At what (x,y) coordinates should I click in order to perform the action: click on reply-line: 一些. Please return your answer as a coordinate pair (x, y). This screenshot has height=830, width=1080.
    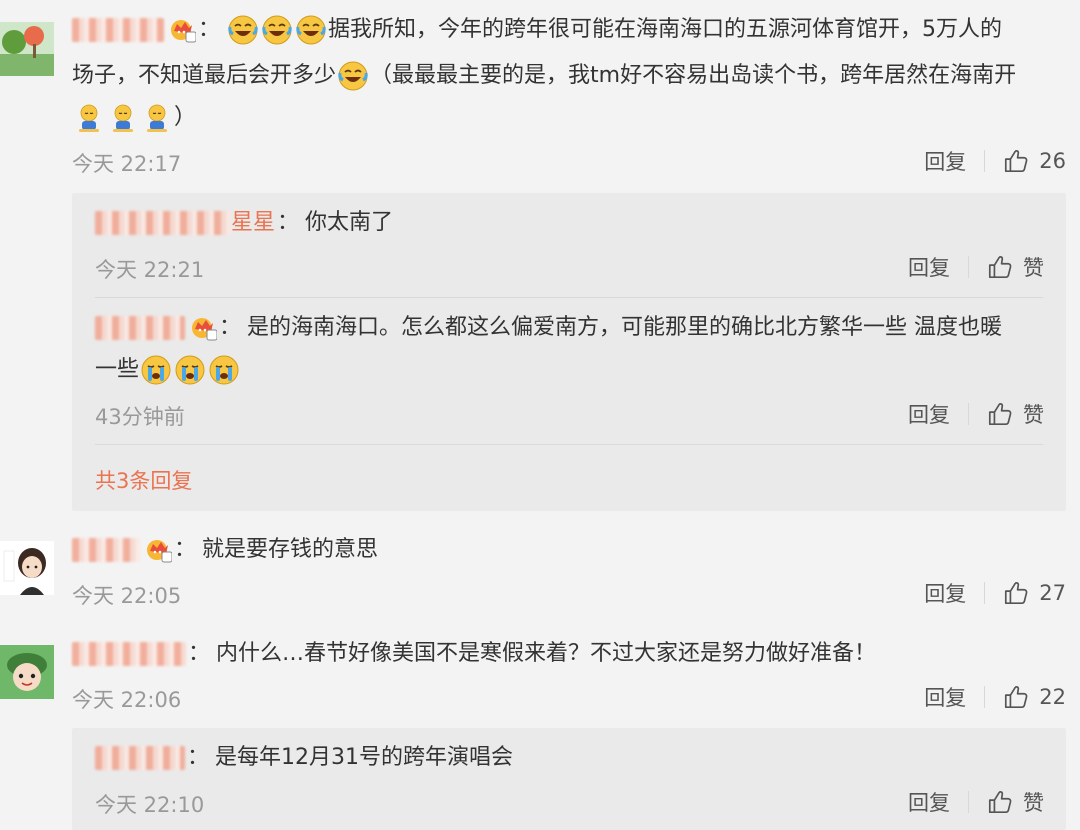
    Looking at the image, I should click on (168, 370).